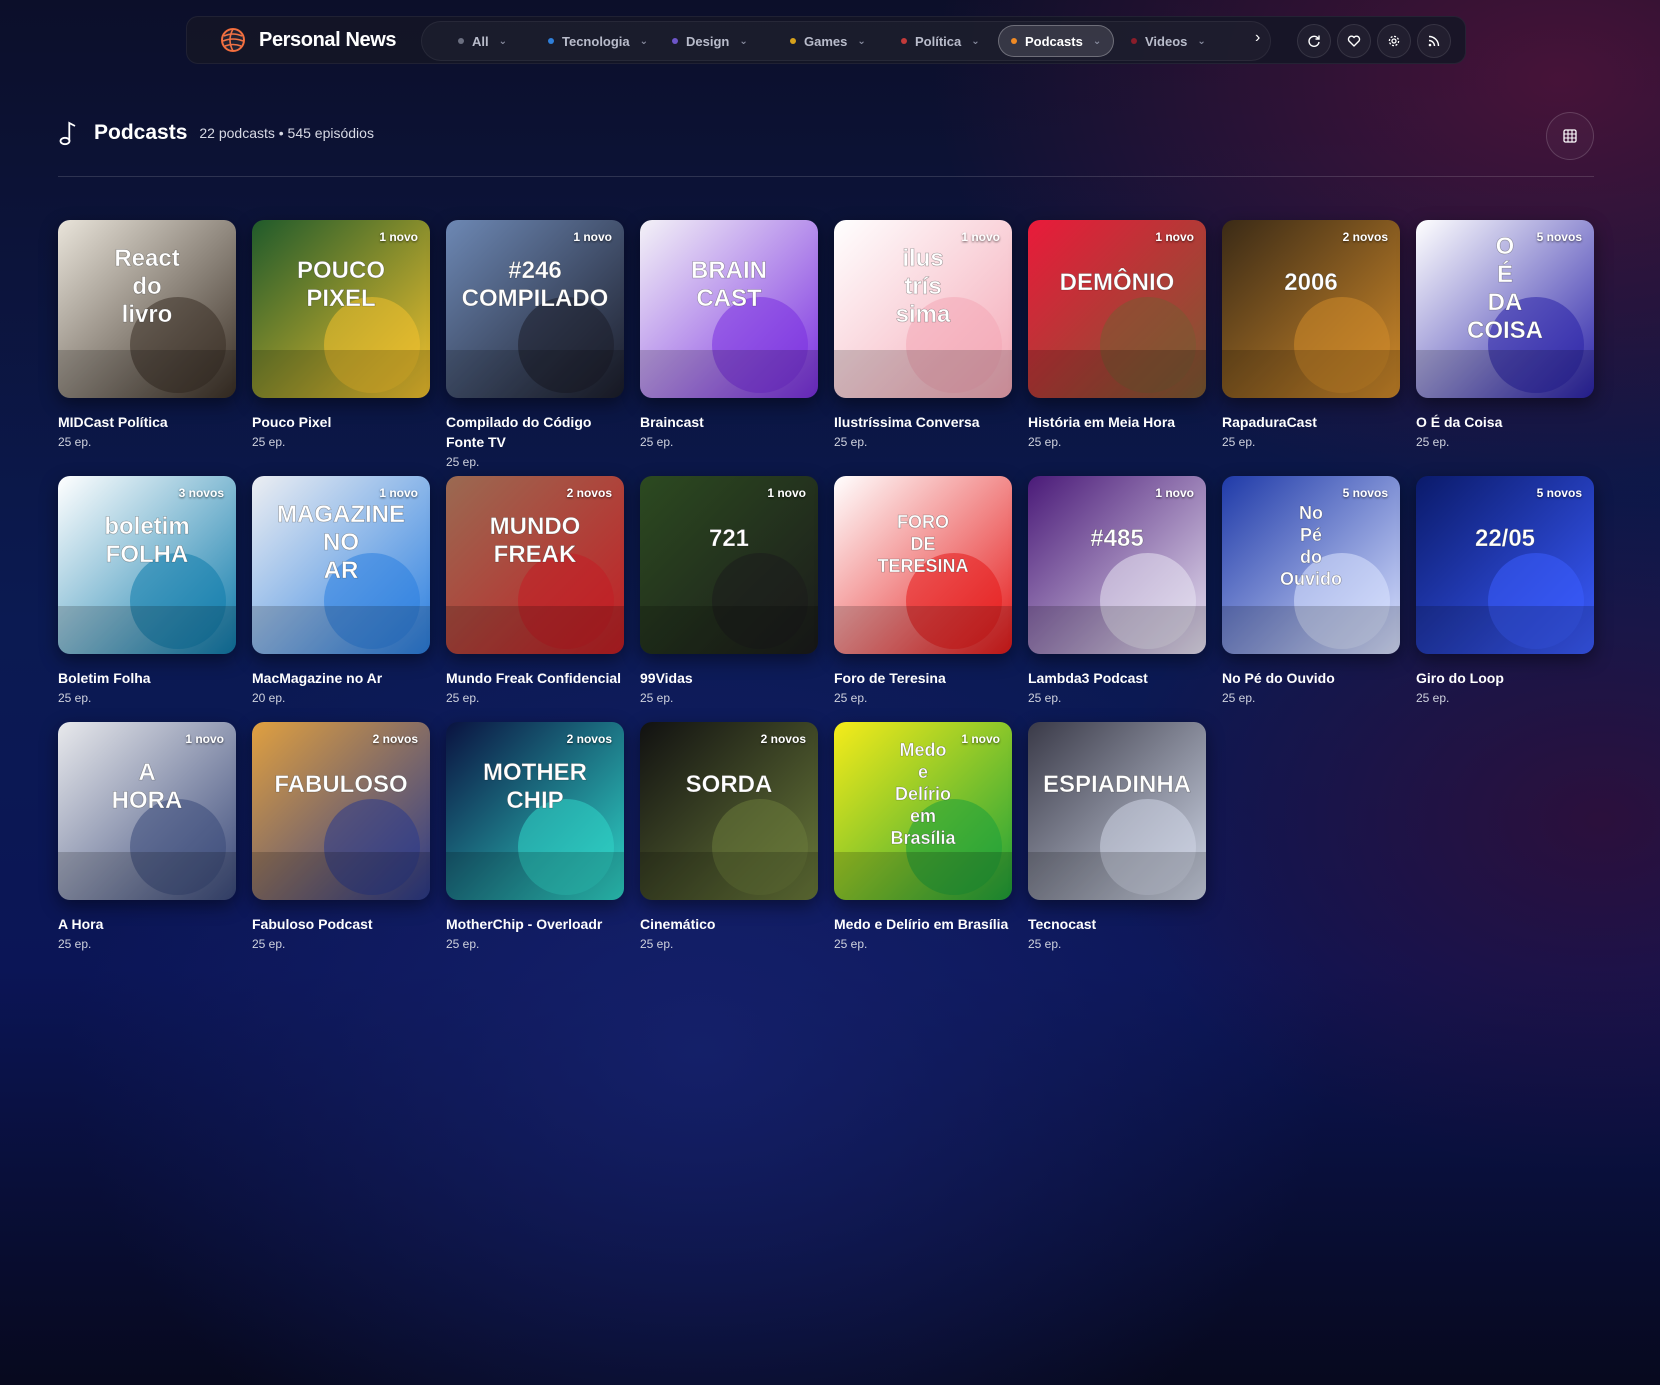  I want to click on tab-all: All ⌄, so click(482, 41).